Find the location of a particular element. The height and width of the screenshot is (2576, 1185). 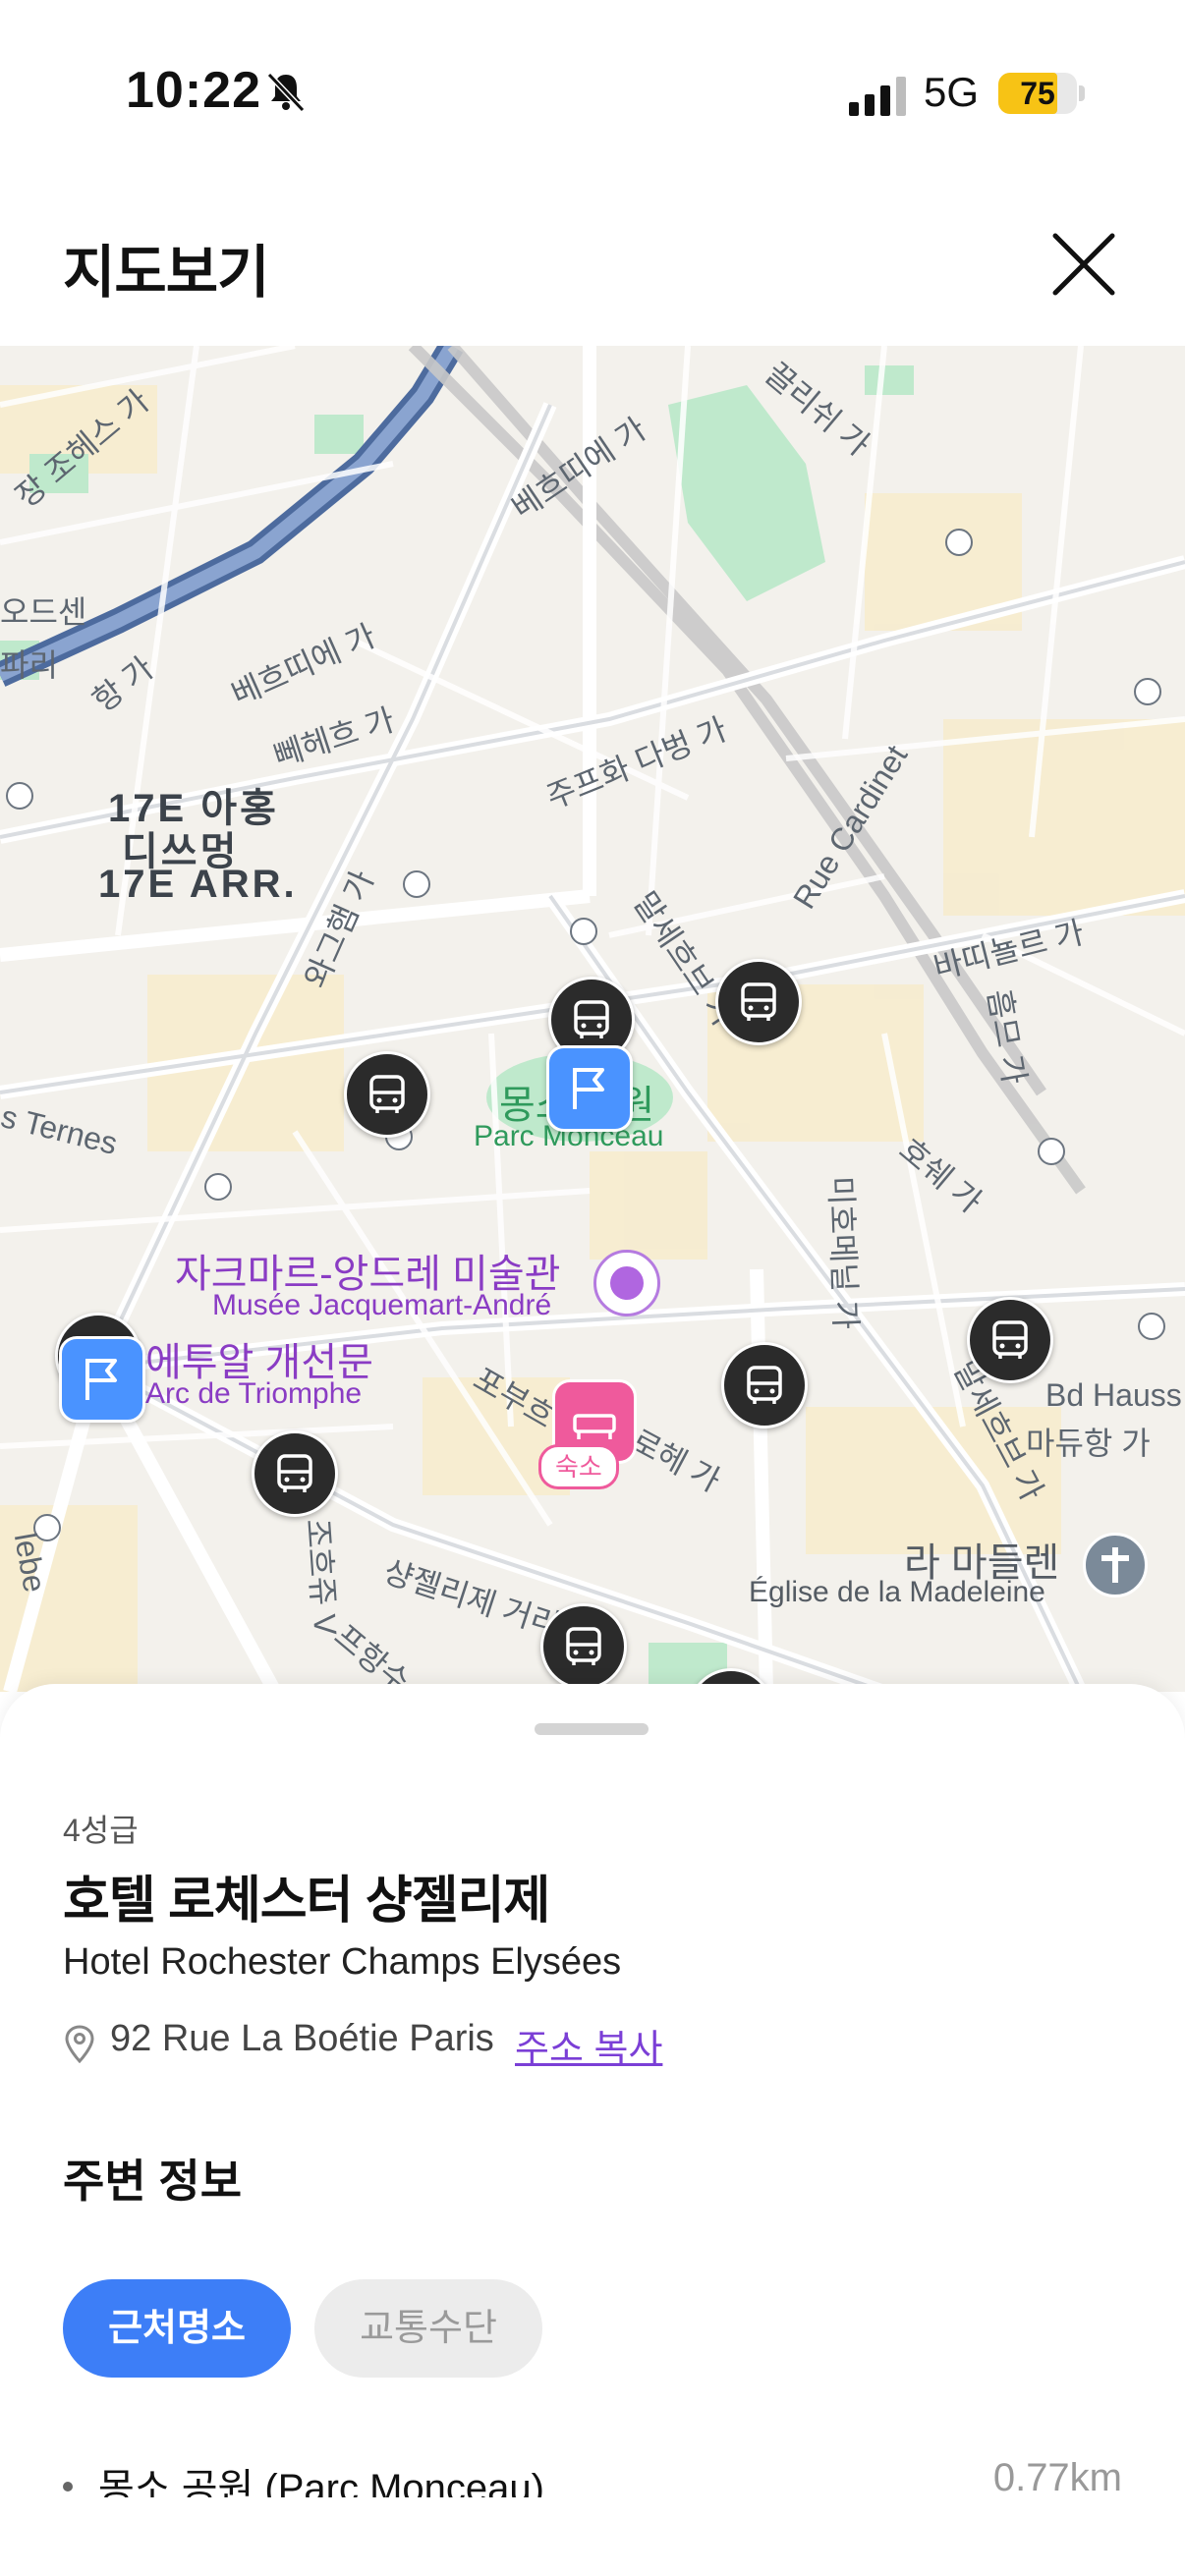

street-label: 파리 is located at coordinates (29, 665).